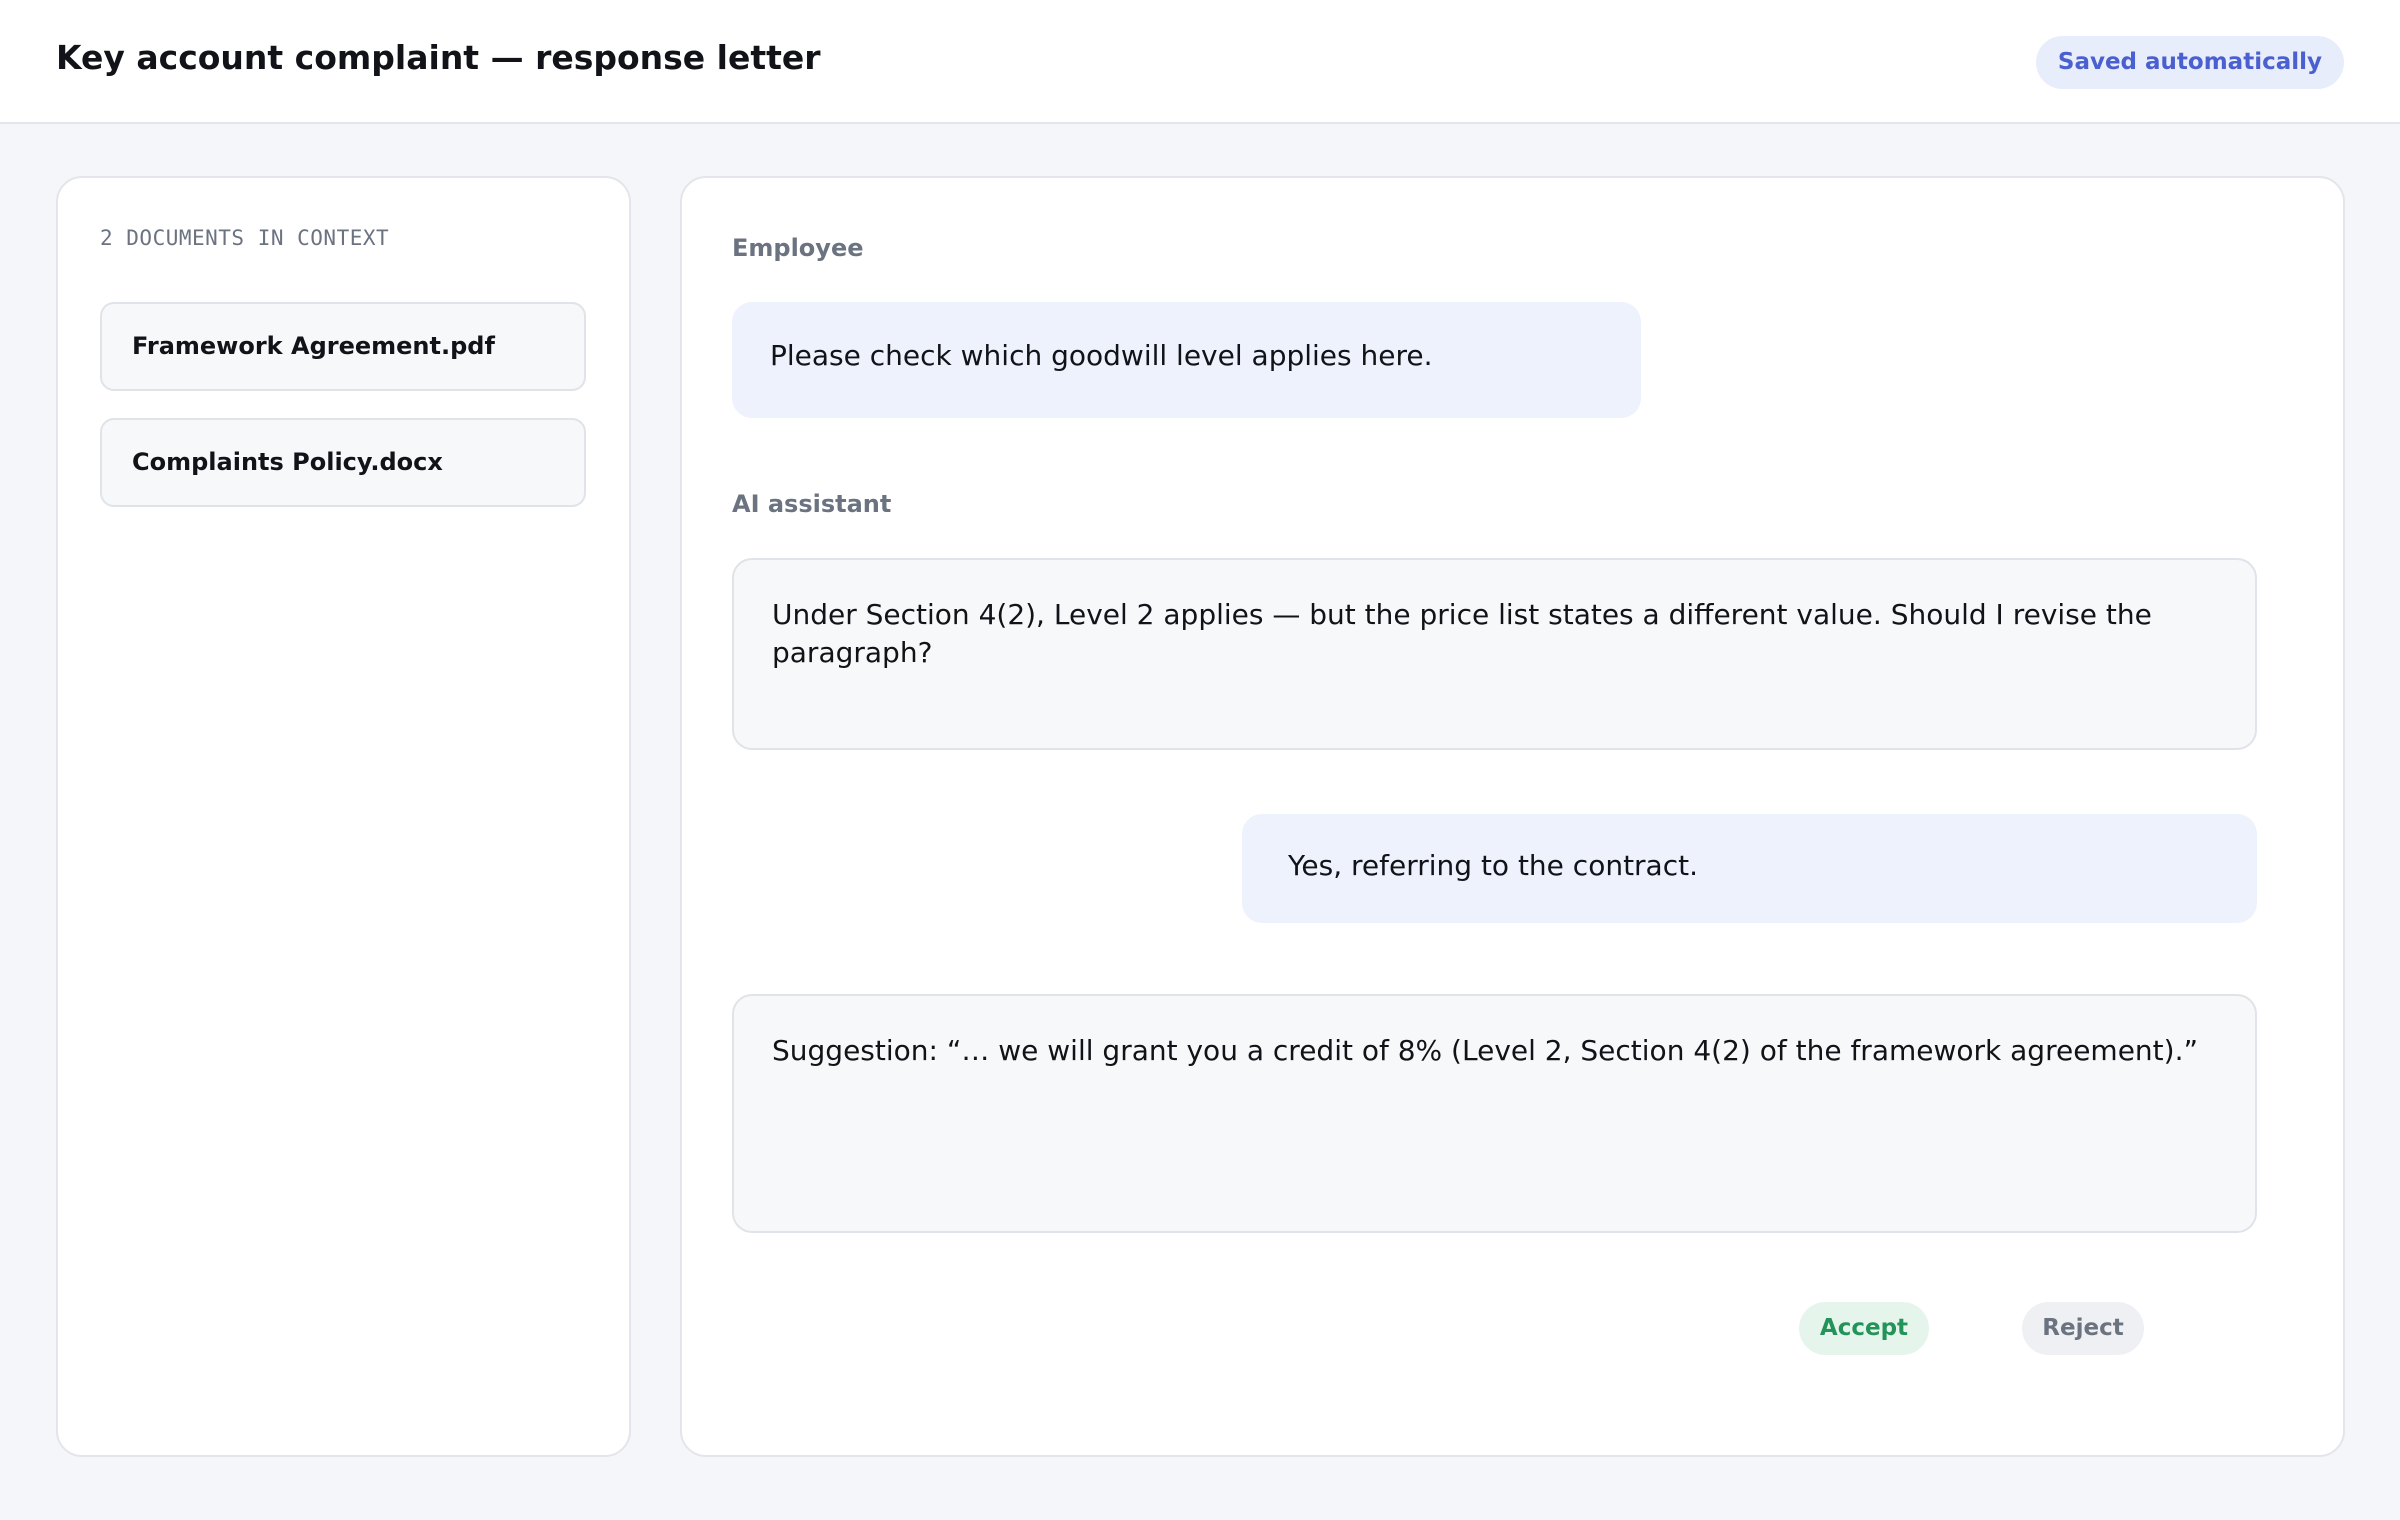 This screenshot has height=1520, width=2400. What do you see at coordinates (1864, 1328) in the screenshot?
I see `accept-button: Accept` at bounding box center [1864, 1328].